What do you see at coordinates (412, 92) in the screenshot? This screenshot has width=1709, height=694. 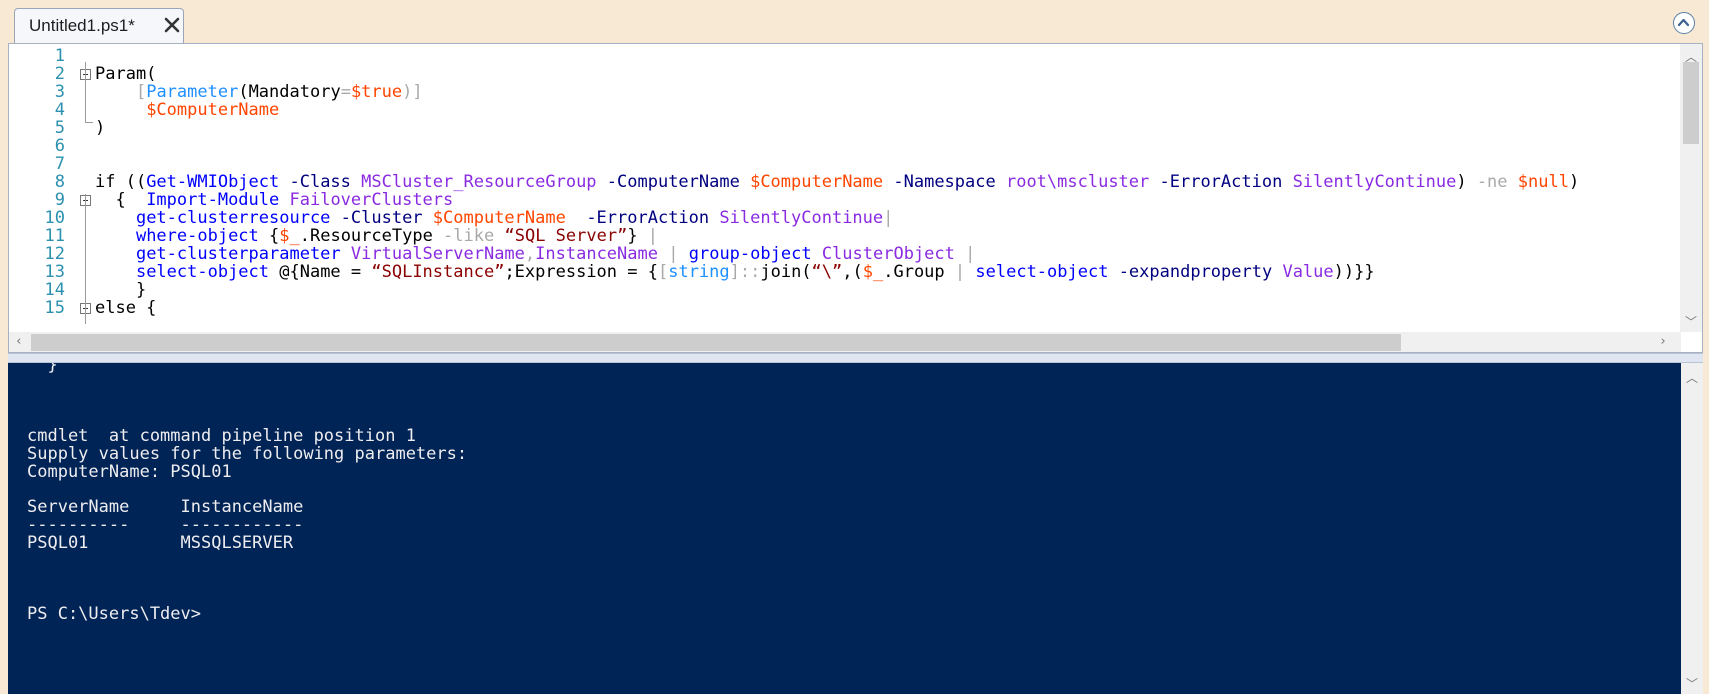 I see `code-token: )]` at bounding box center [412, 92].